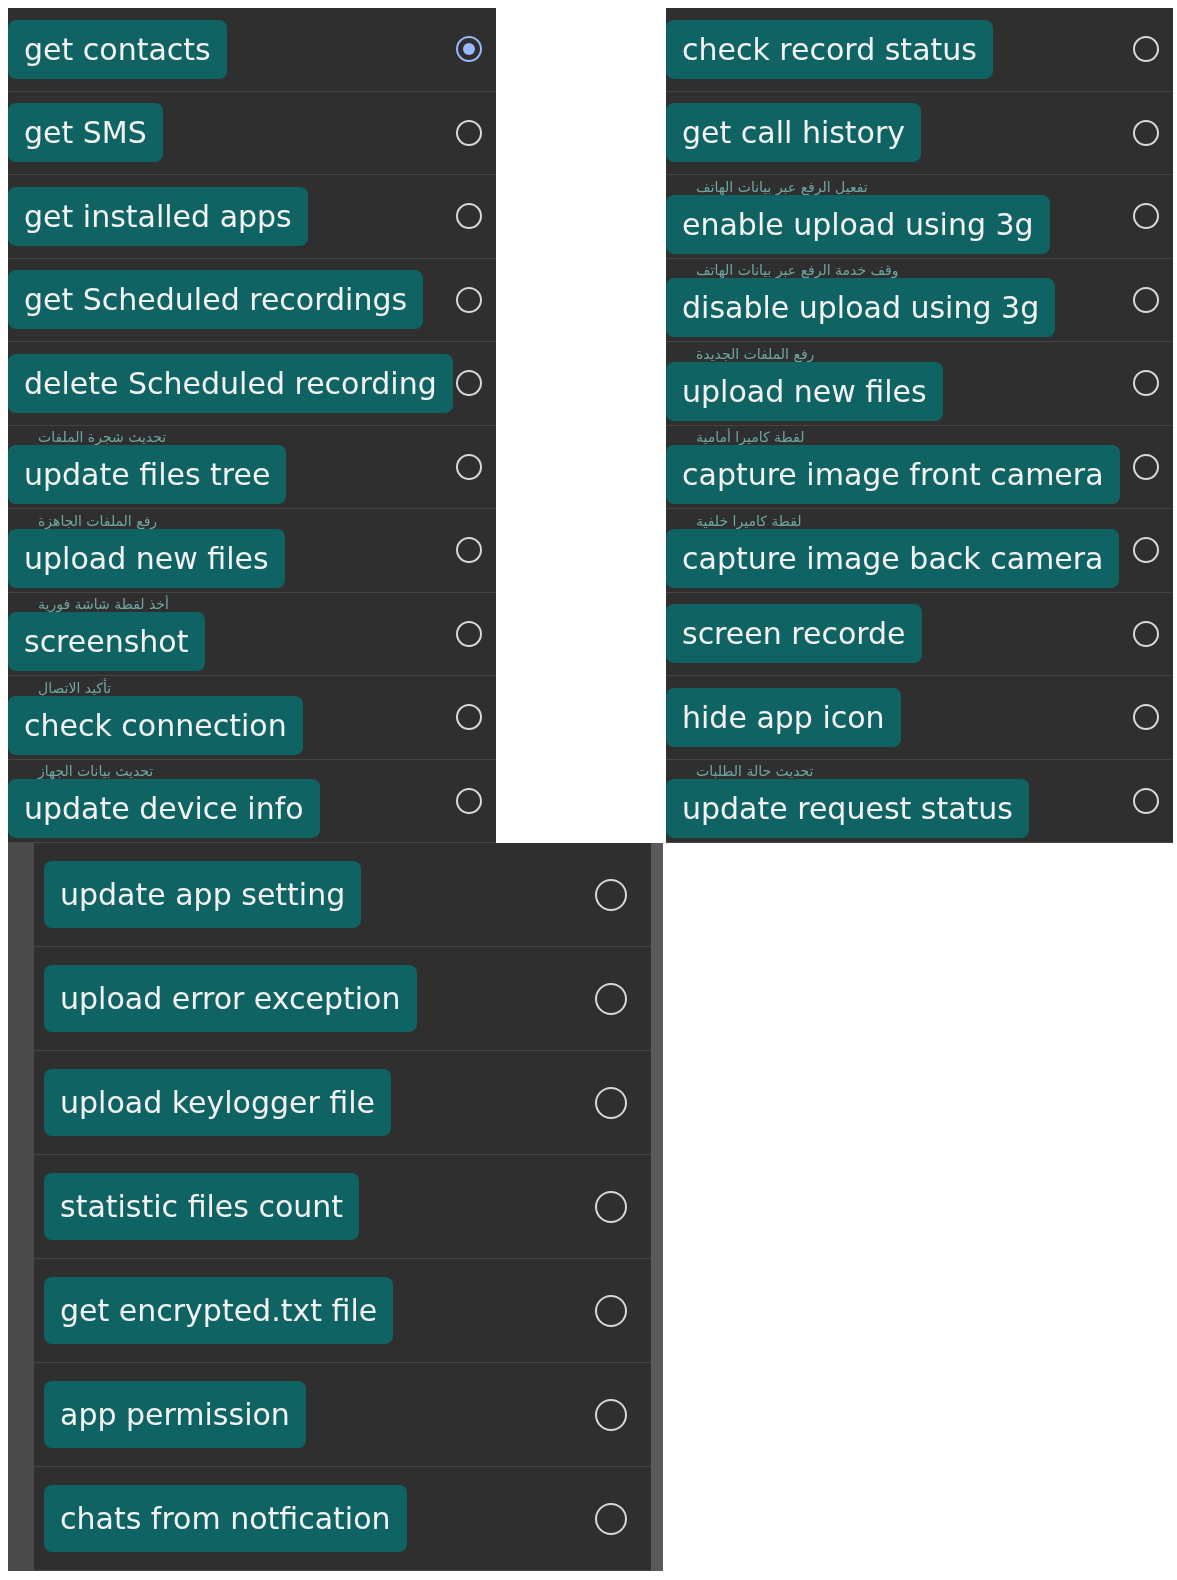 This screenshot has height=1580, width=1177. Describe the element at coordinates (858, 224) in the screenshot. I see `option-label: enable upload using 3g` at that location.